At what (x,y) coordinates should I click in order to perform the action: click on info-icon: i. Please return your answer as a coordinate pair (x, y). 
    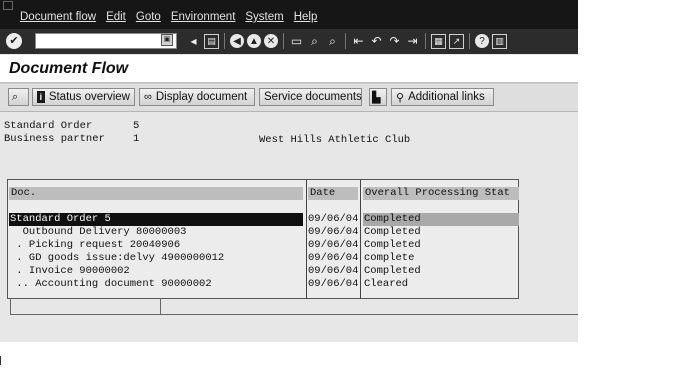
    Looking at the image, I should click on (41, 97).